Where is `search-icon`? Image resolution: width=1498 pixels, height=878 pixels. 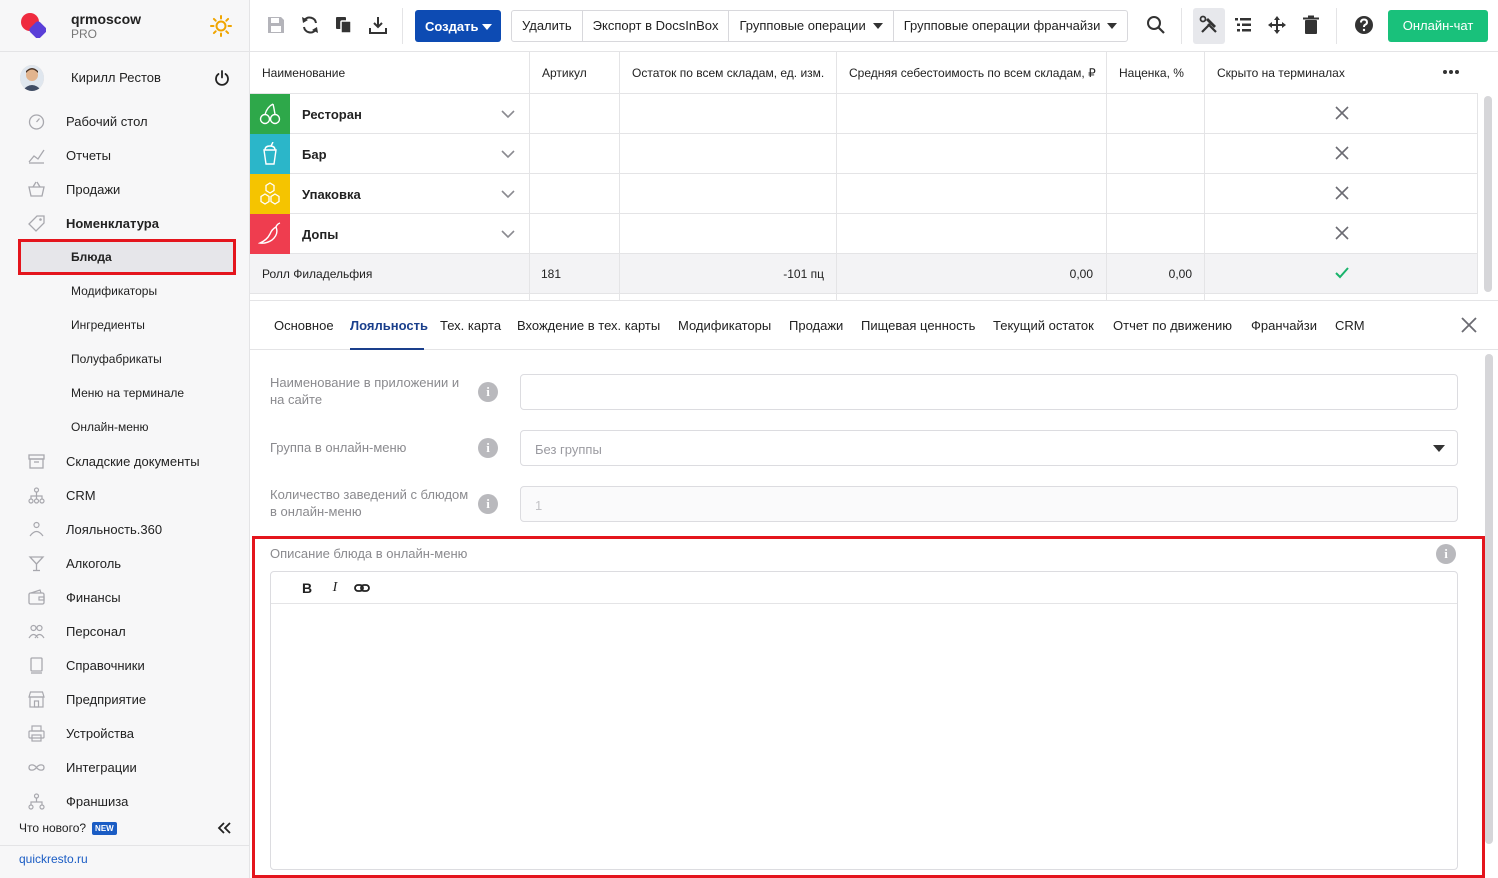 search-icon is located at coordinates (1156, 25).